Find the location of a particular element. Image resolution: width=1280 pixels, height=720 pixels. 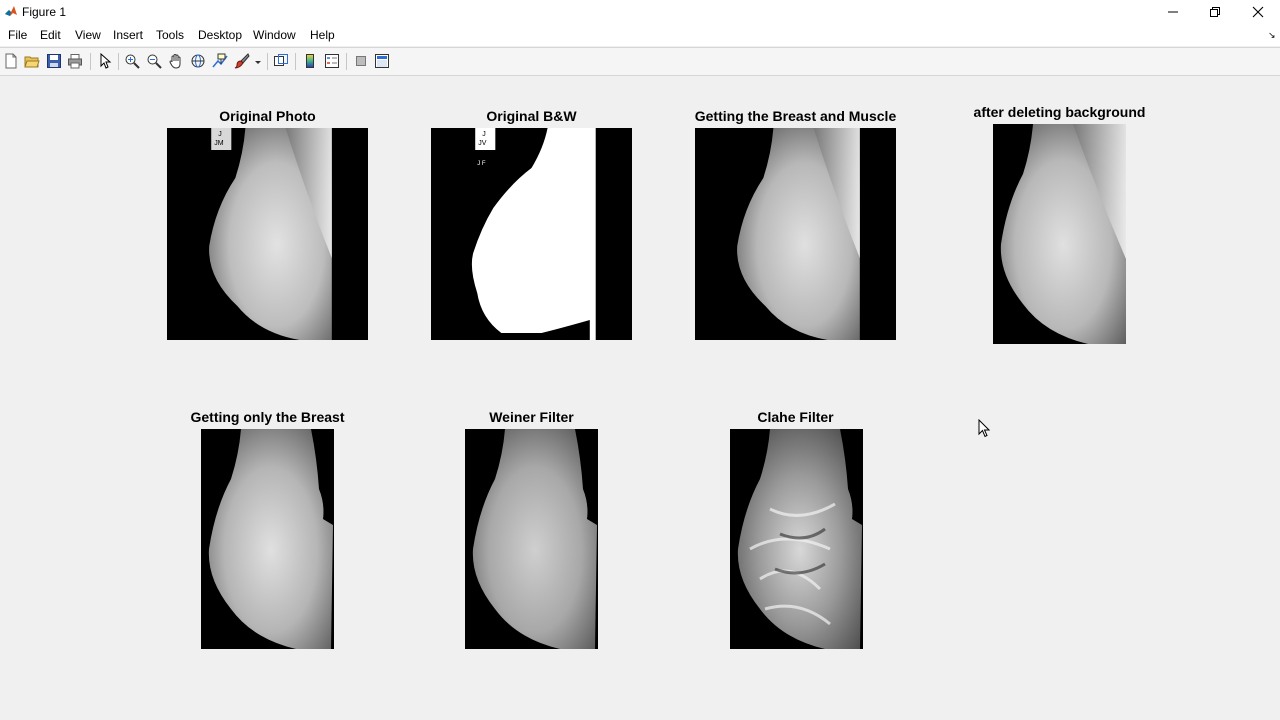

restore-button is located at coordinates (1215, 12).